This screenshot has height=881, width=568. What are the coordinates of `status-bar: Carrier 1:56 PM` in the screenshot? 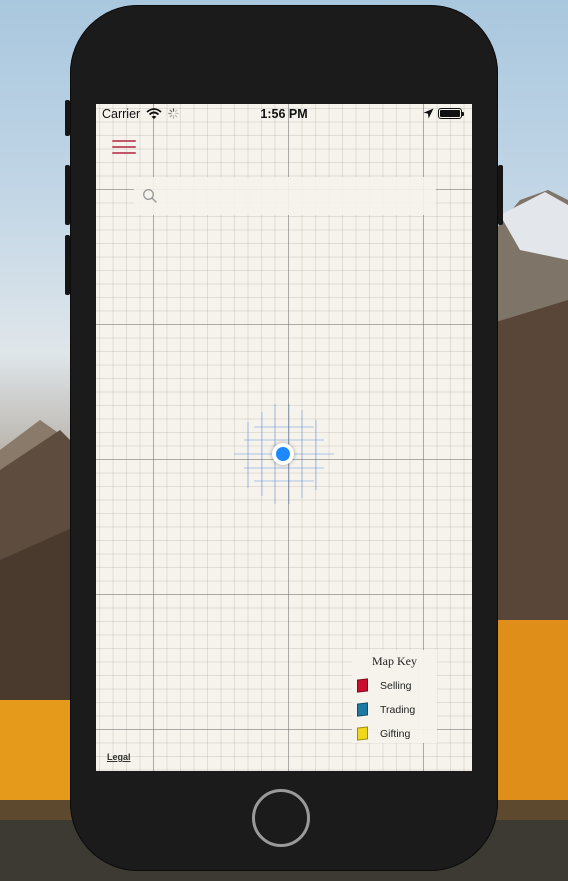 It's located at (284, 114).